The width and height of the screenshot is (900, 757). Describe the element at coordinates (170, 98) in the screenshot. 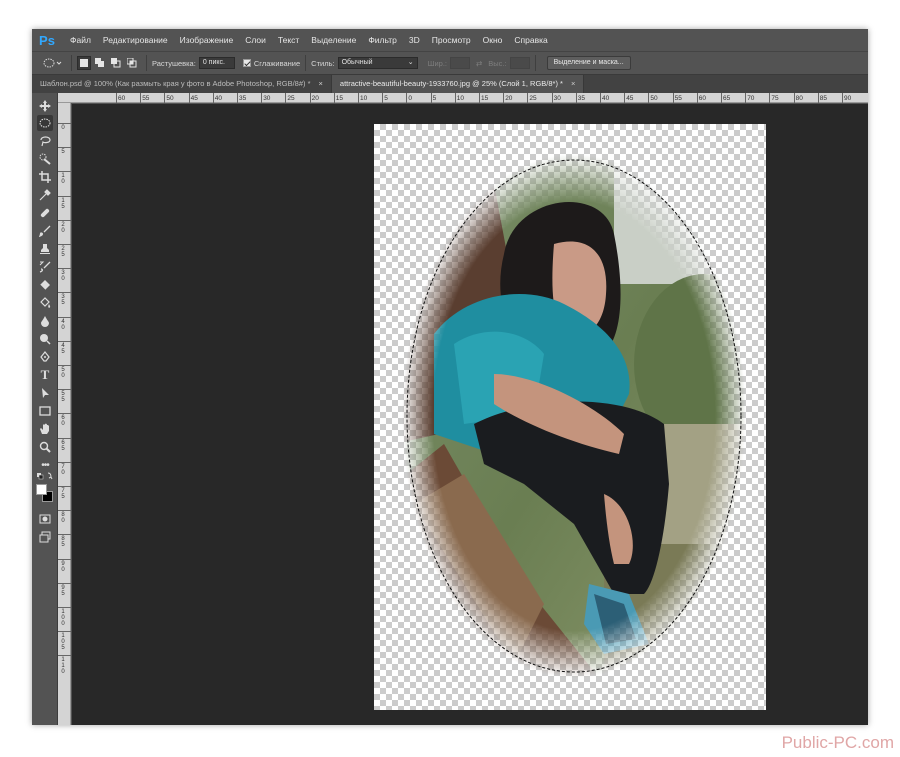

I see `ruler-tick-label: 50` at that location.